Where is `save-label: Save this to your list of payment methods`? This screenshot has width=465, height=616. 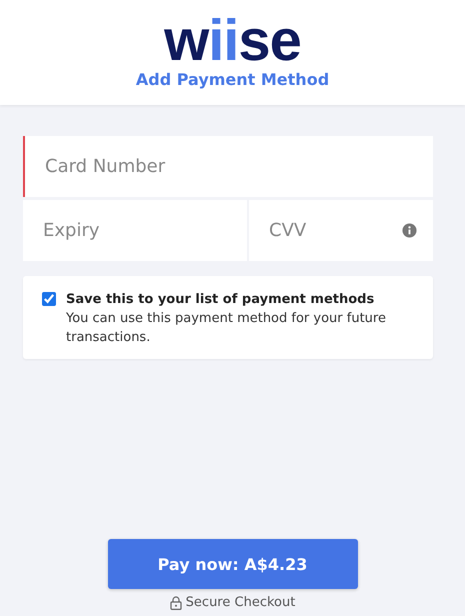 save-label: Save this to your list of payment methods is located at coordinates (221, 300).